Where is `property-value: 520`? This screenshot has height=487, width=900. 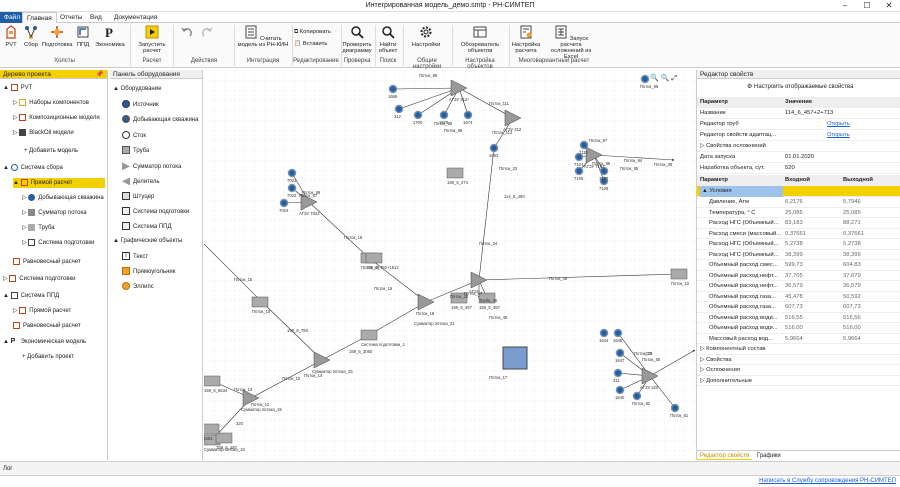
property-value: 520 is located at coordinates (841, 168).